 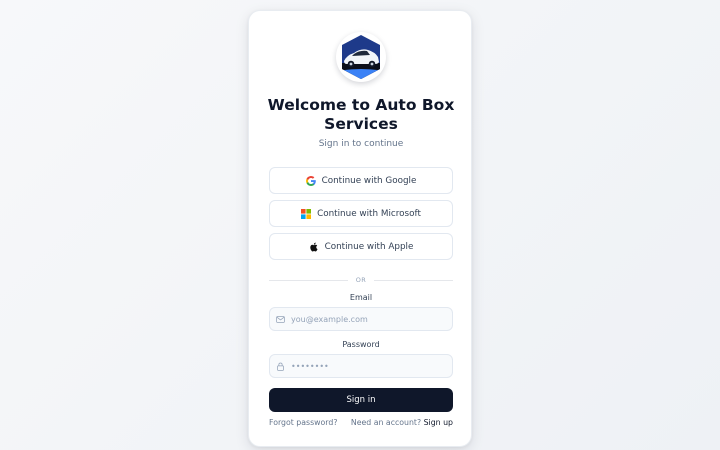 I want to click on or-divider: OR, so click(x=361, y=280).